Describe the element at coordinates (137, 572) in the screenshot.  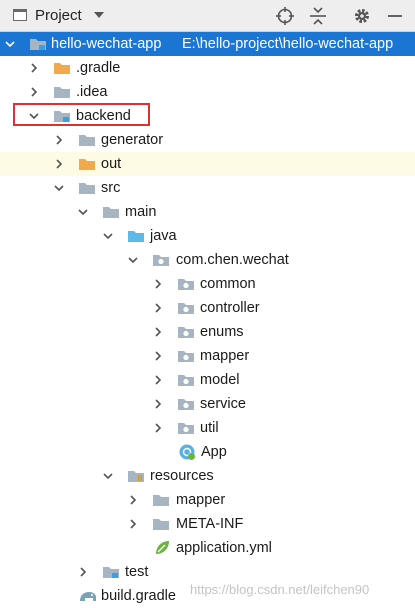
I see `tree-label: test` at that location.